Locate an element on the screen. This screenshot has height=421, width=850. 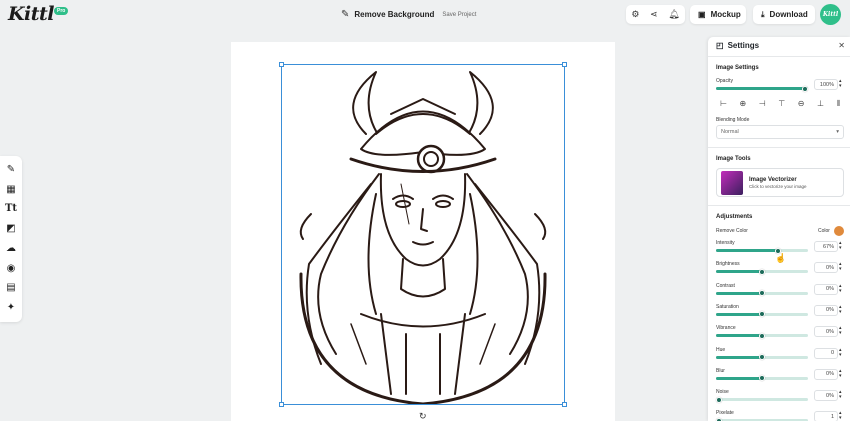
align-center-icon: ⊕ is located at coordinates (743, 104).